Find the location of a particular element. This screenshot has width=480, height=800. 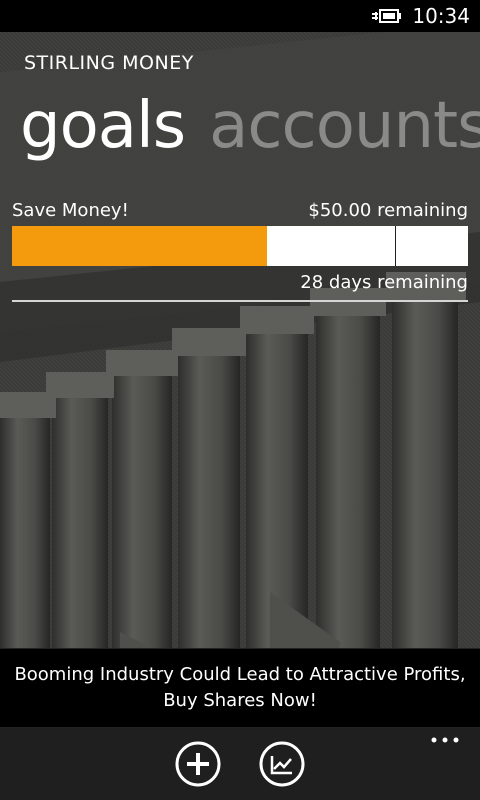

battery-charging-icon is located at coordinates (386, 16).